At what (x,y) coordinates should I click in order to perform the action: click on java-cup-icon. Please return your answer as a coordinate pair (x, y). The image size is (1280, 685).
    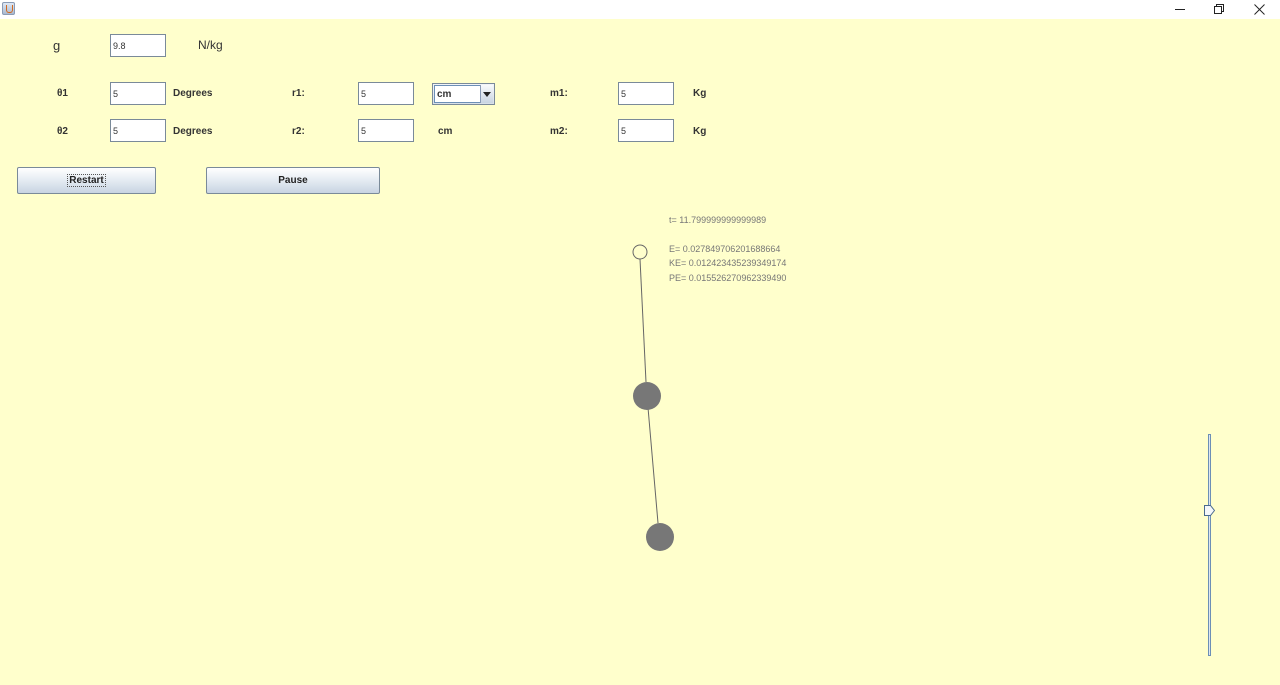
    Looking at the image, I should click on (8, 8).